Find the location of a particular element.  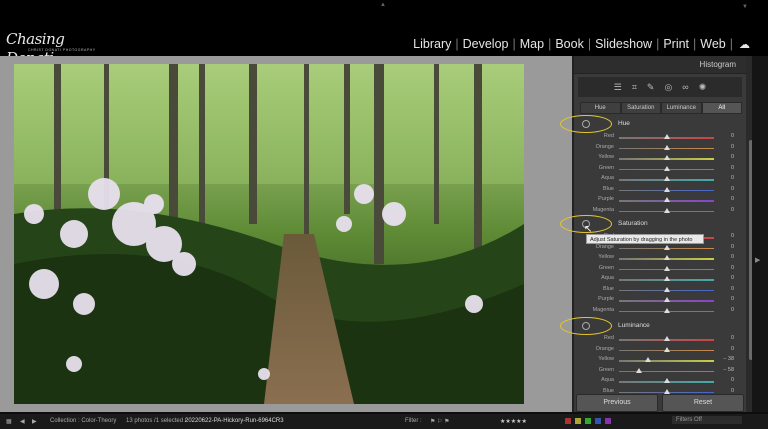

hue-slider-row: Blue 0 is located at coordinates (660, 190).